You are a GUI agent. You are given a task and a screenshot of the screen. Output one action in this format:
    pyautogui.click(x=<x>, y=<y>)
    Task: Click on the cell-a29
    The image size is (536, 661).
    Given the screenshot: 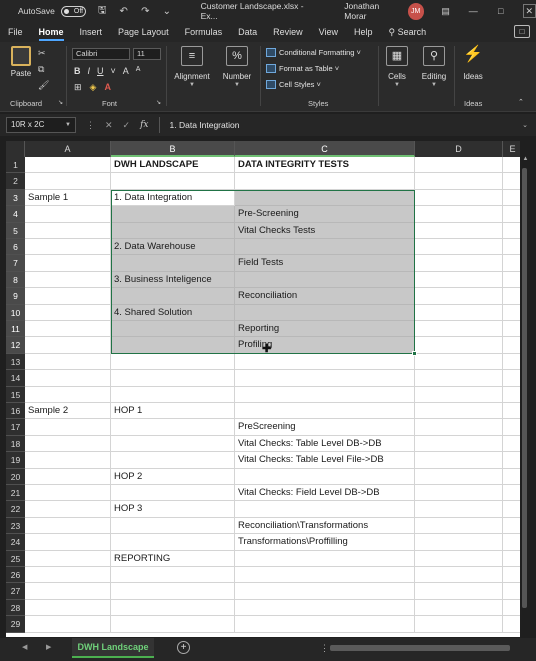 What is the action you would take?
    pyautogui.click(x=68, y=624)
    